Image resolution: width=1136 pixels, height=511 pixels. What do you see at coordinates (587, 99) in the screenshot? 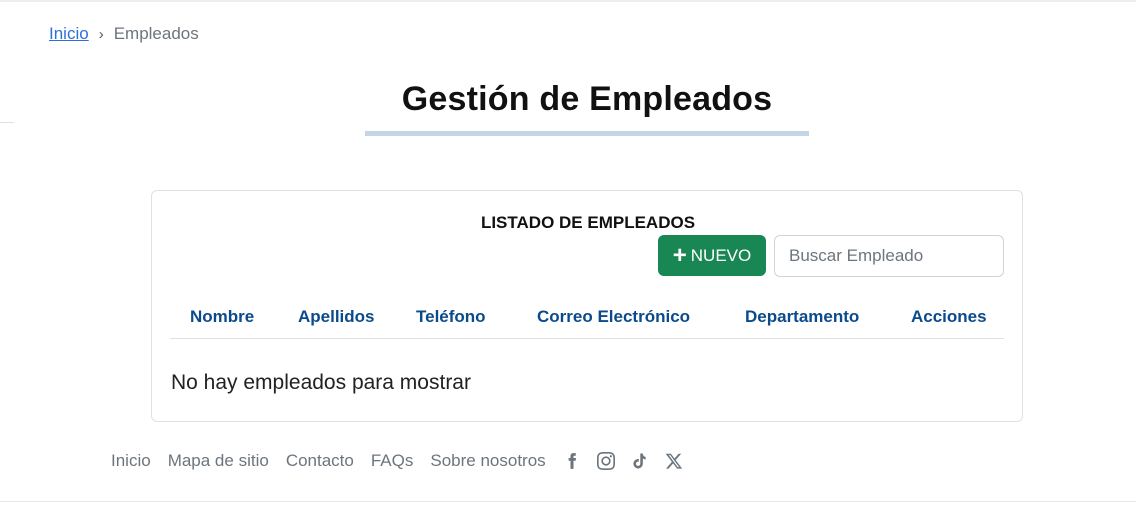
I see `page-title: Gestión de Empleados` at bounding box center [587, 99].